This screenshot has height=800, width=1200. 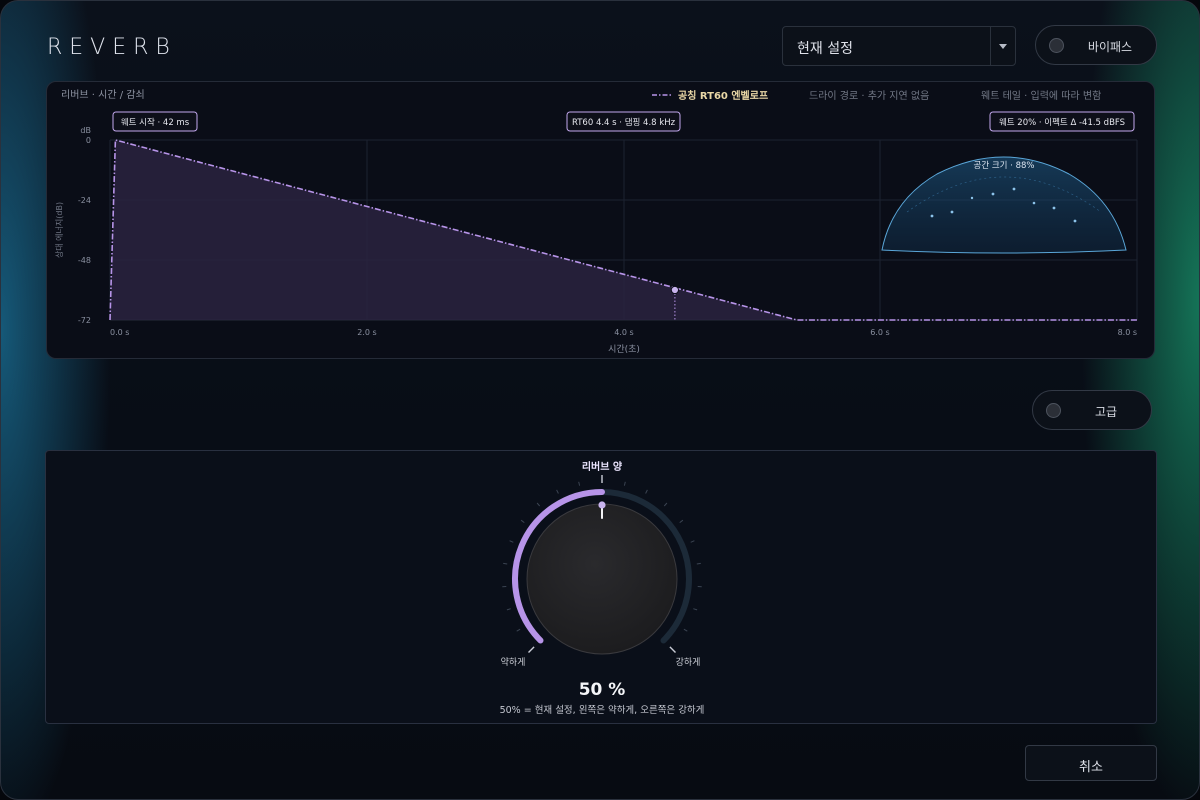 What do you see at coordinates (1004, 205) in the screenshot?
I see `room-size-dome: 공간 크기 · 88%` at bounding box center [1004, 205].